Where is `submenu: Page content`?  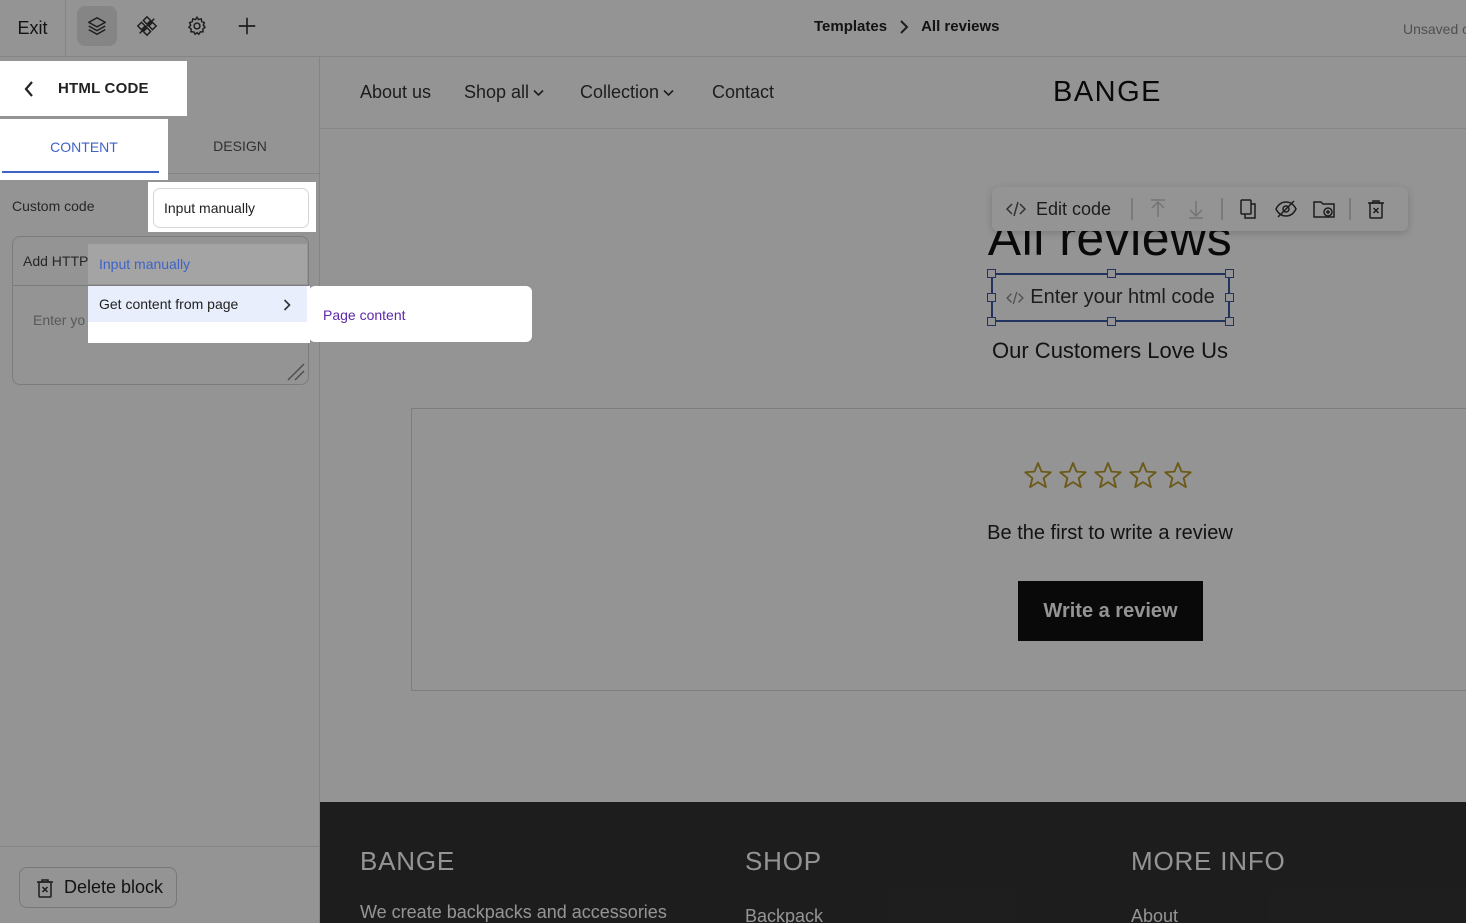 submenu: Page content is located at coordinates (420, 314).